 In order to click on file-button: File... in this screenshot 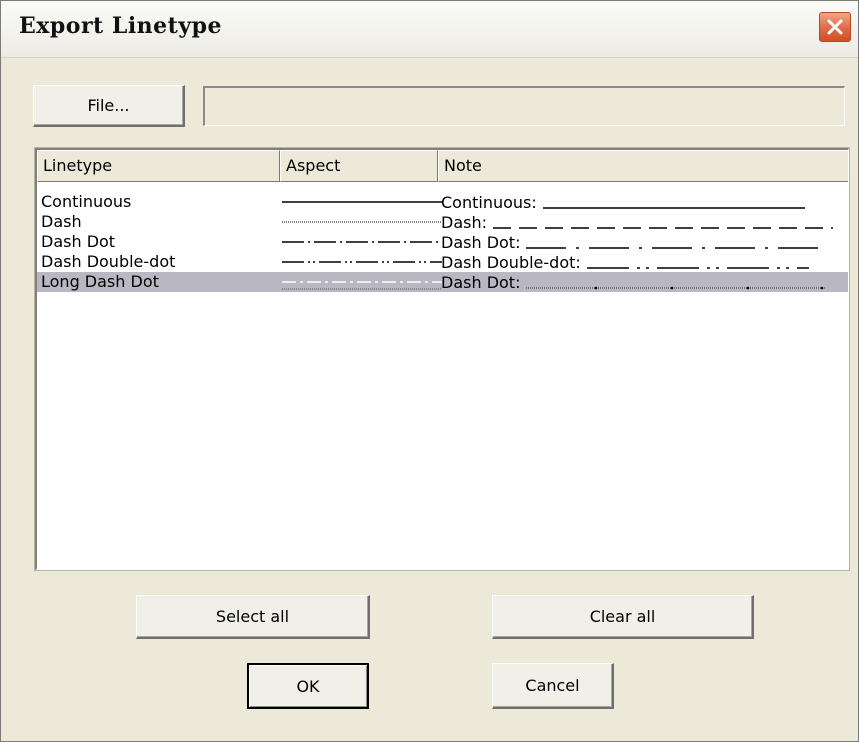, I will do `click(109, 106)`.